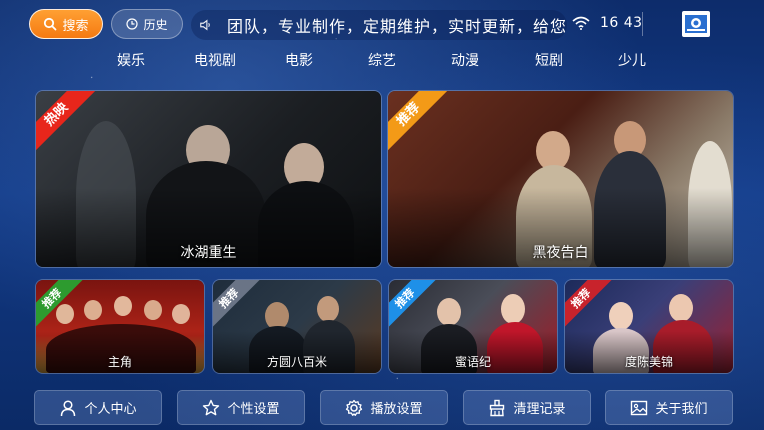 The width and height of the screenshot is (764, 430). I want to click on gear-icon, so click(354, 407).